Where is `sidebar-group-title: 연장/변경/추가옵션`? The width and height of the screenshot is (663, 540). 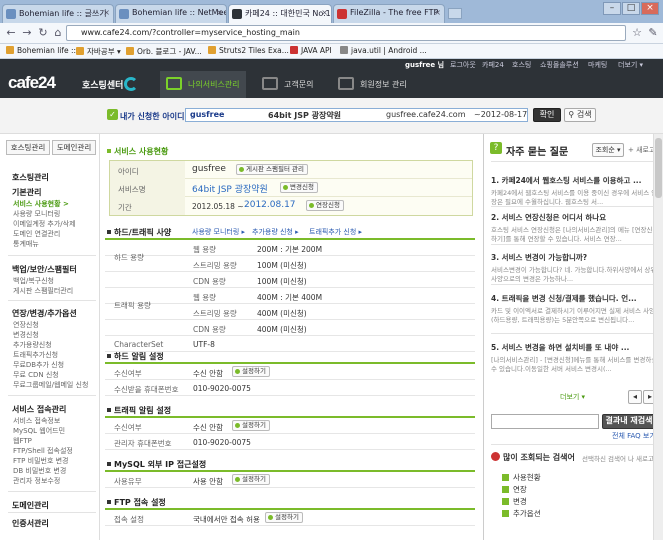
sidebar-group-title: 연장/변경/추가옵션 is located at coordinates (44, 313).